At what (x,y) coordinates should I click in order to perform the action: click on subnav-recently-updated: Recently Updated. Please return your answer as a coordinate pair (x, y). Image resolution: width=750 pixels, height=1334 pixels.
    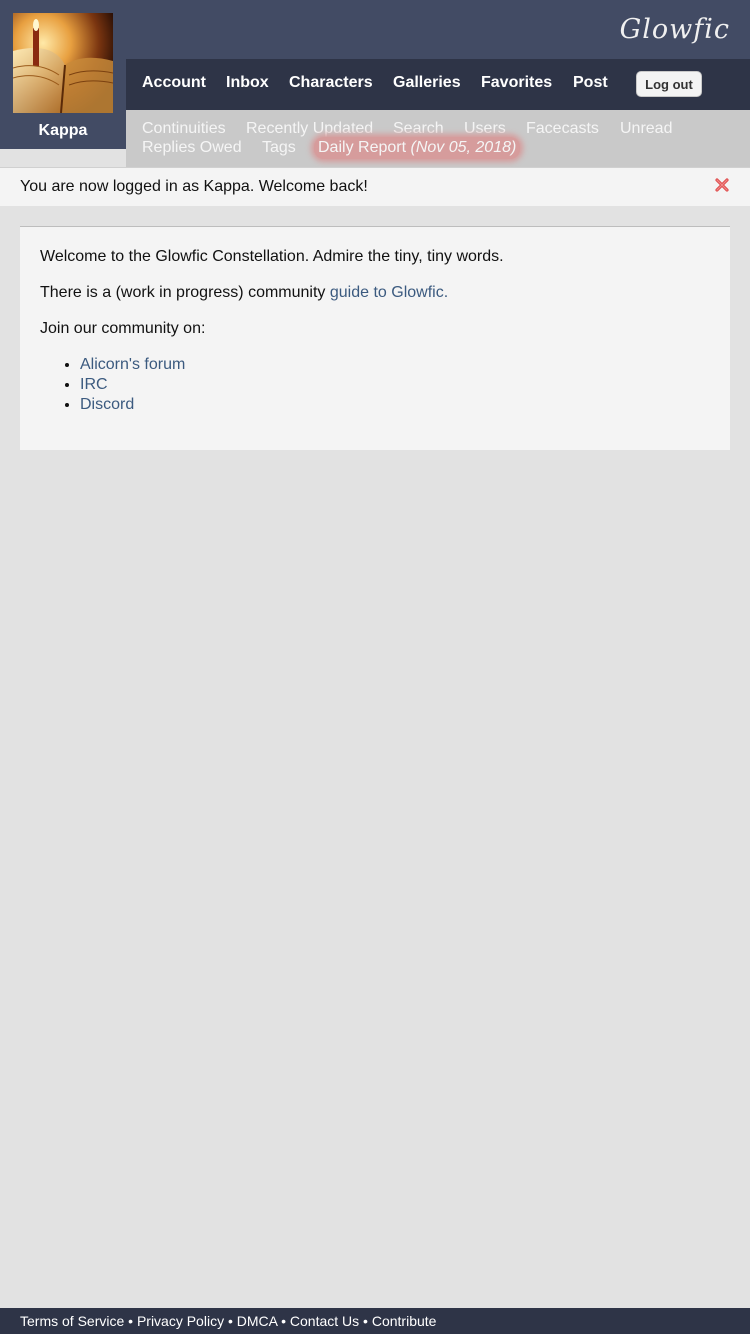
    Looking at the image, I should click on (309, 129).